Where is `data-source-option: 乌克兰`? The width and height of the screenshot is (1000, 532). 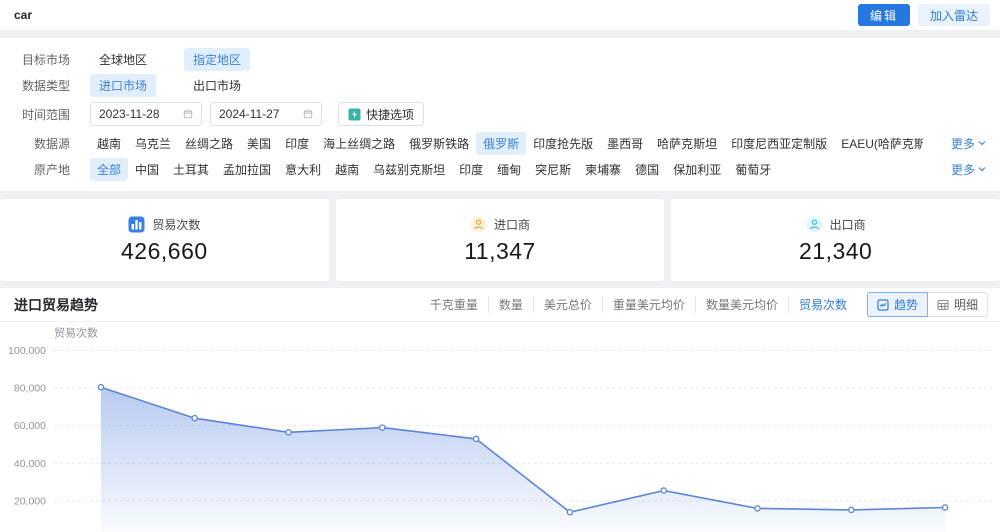 data-source-option: 乌克兰 is located at coordinates (153, 143).